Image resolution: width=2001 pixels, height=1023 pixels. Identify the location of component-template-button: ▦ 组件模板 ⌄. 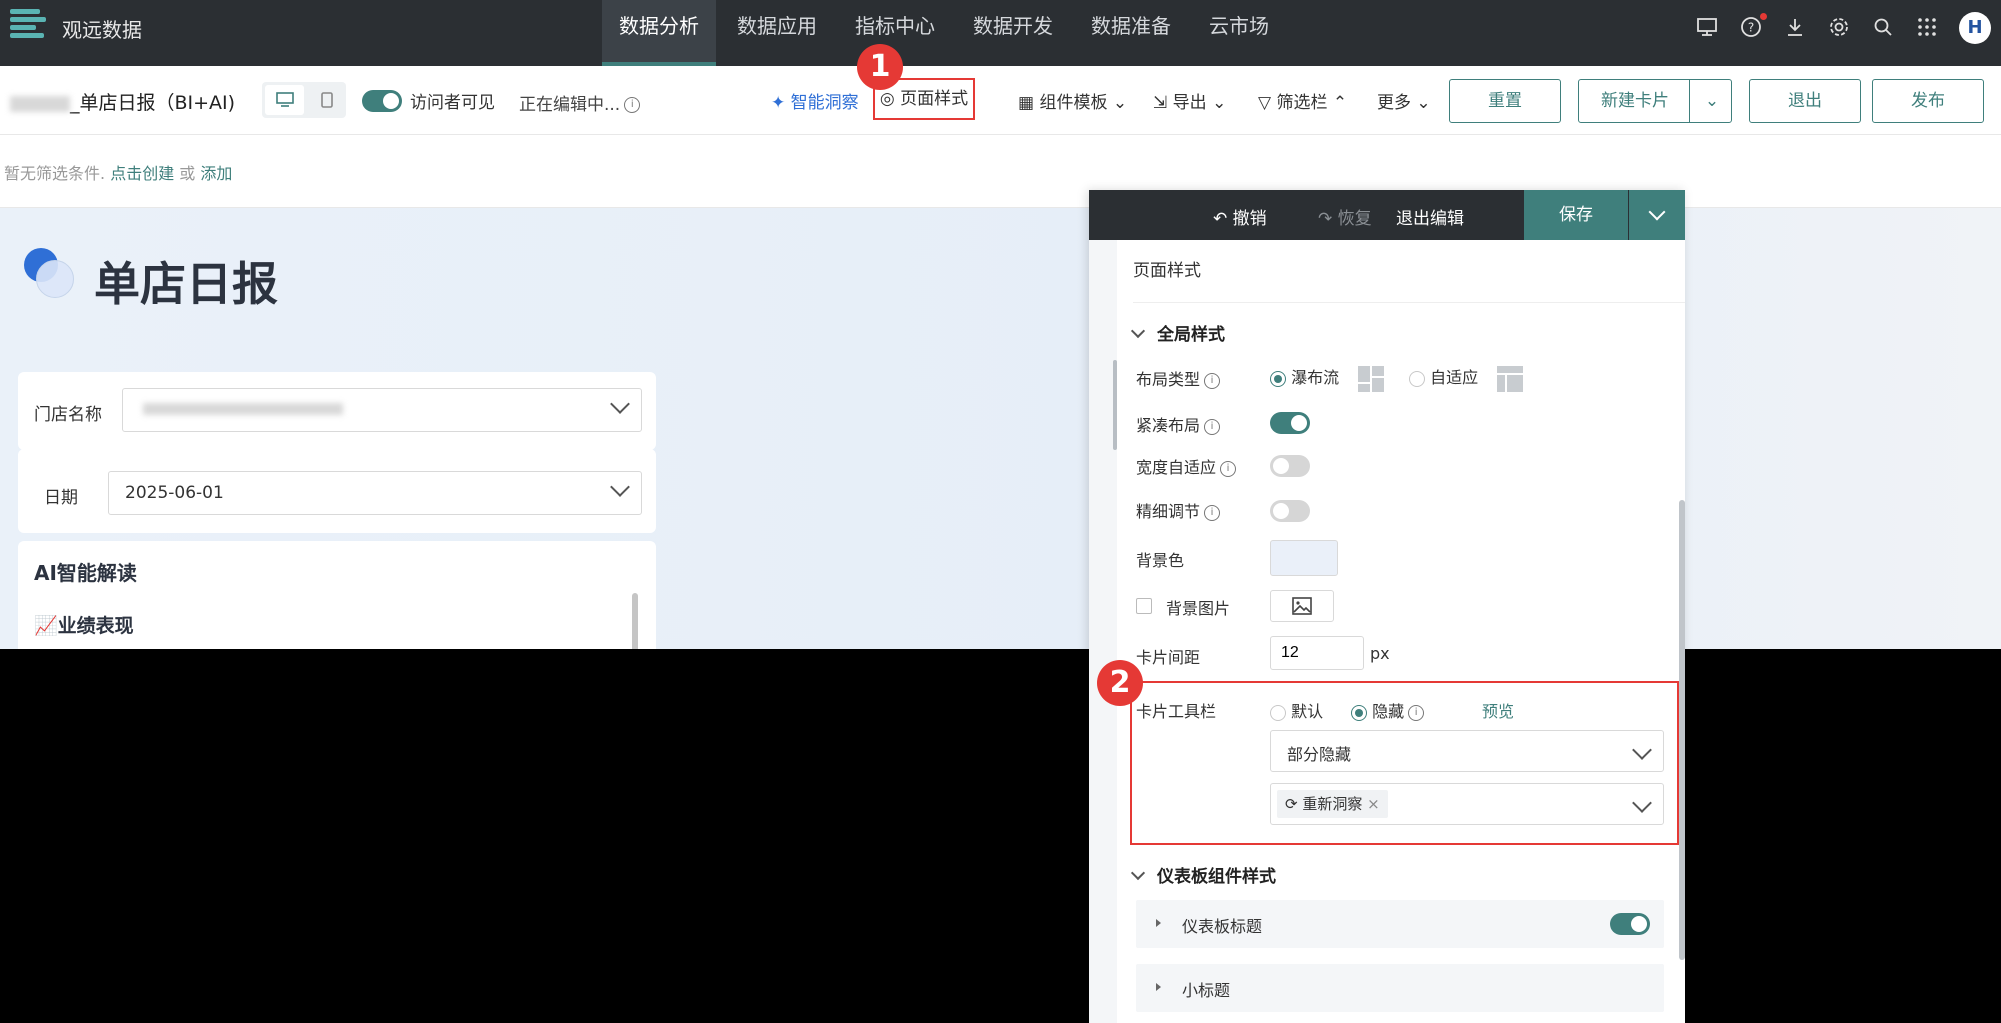
(1072, 100).